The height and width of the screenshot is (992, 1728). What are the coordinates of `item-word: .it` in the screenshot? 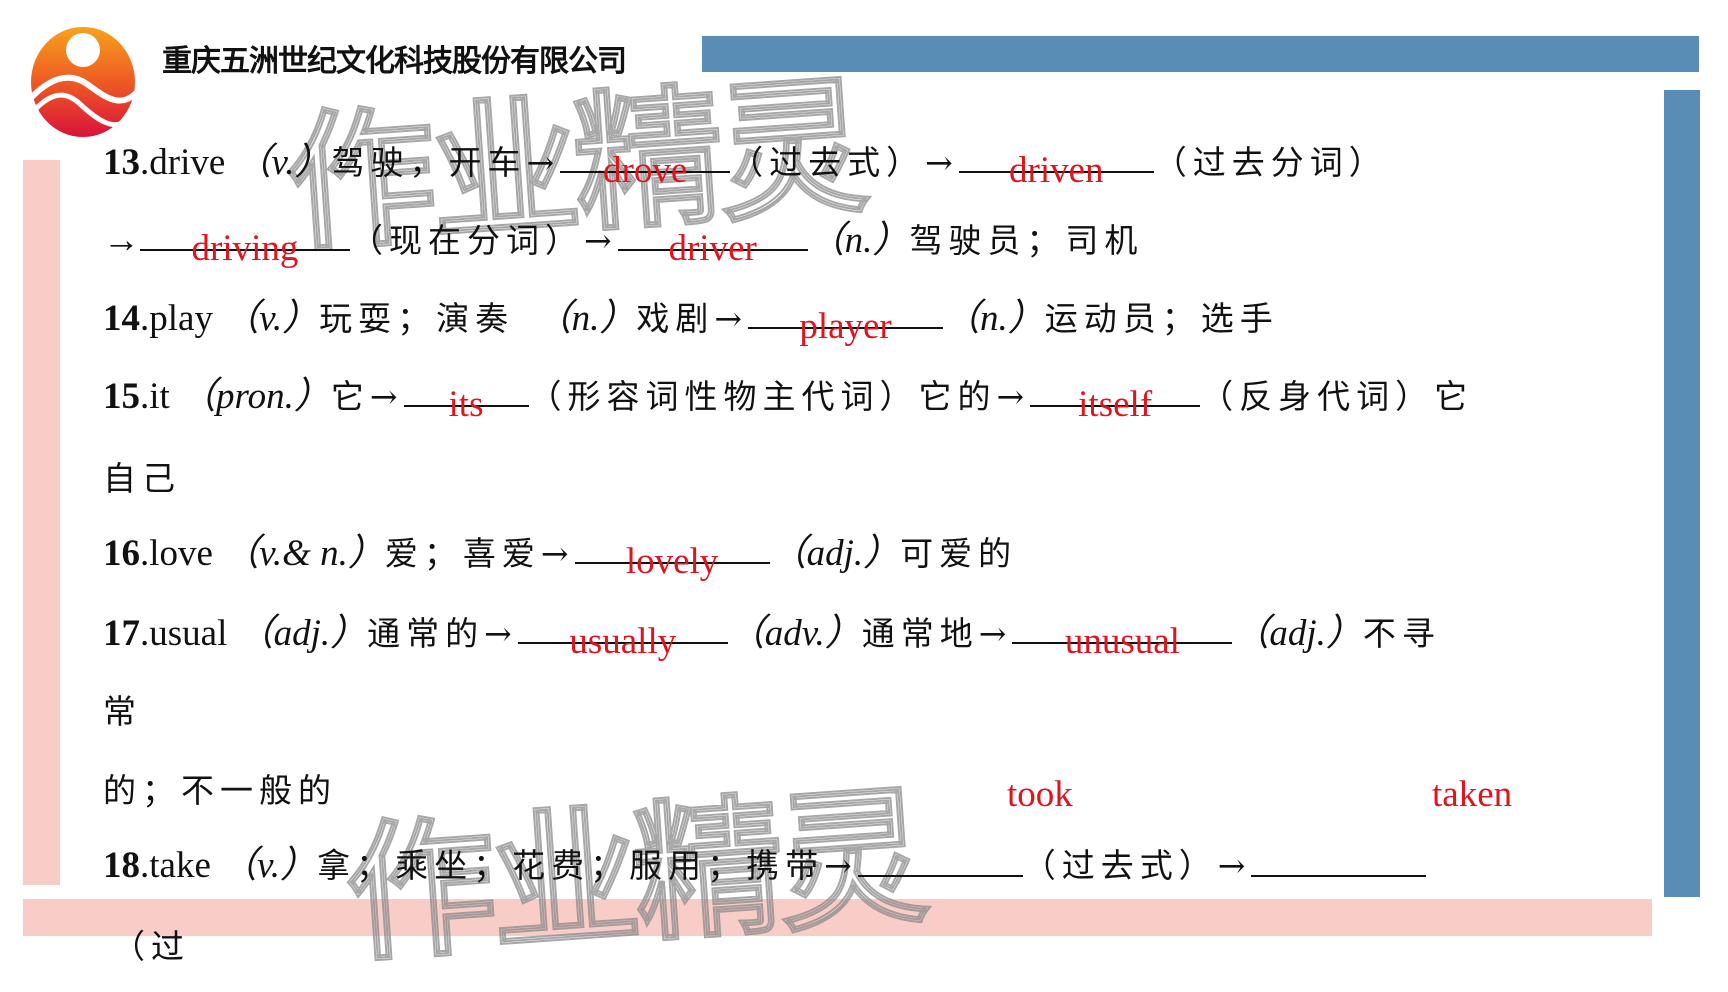 It's located at (160, 396).